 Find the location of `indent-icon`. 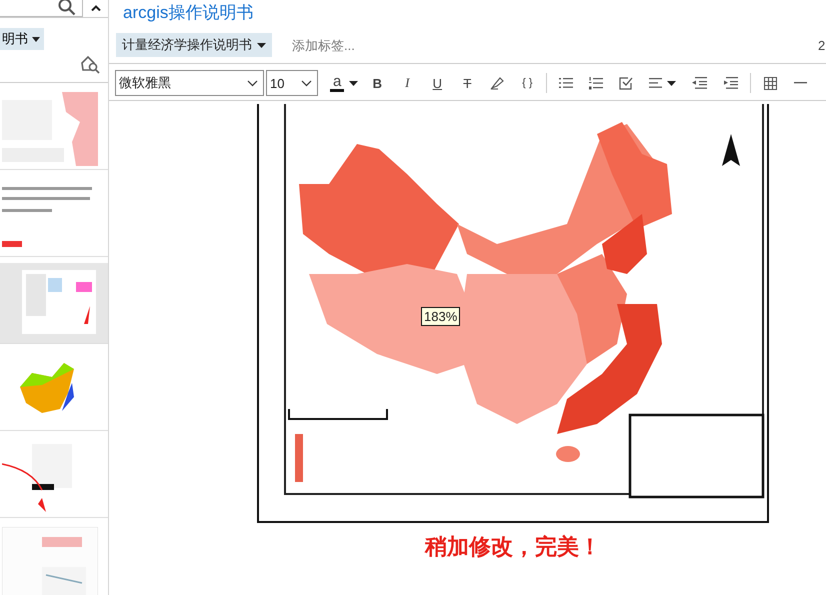

indent-icon is located at coordinates (730, 83).